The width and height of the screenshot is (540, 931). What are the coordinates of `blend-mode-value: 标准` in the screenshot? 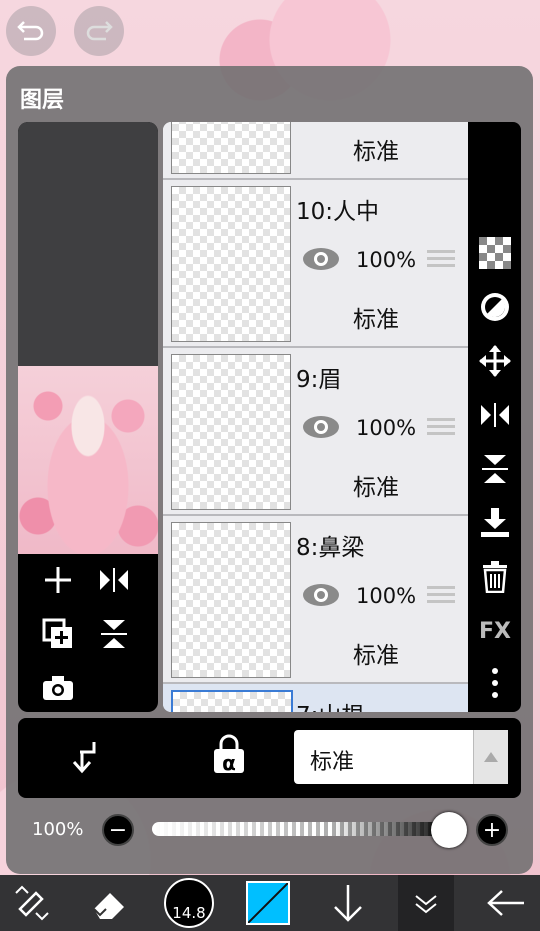 It's located at (332, 762).